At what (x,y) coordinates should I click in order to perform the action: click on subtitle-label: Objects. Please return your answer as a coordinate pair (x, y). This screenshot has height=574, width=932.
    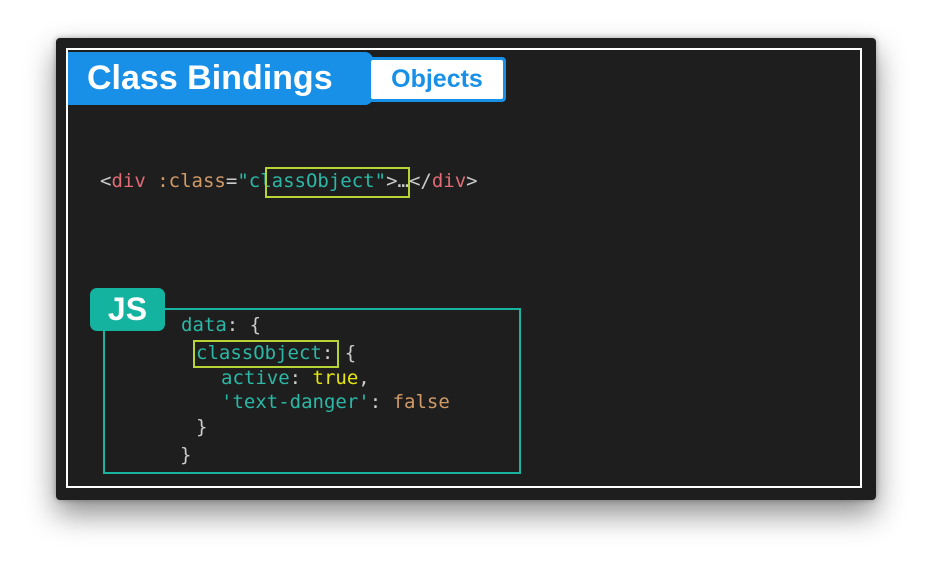
    Looking at the image, I should click on (437, 79).